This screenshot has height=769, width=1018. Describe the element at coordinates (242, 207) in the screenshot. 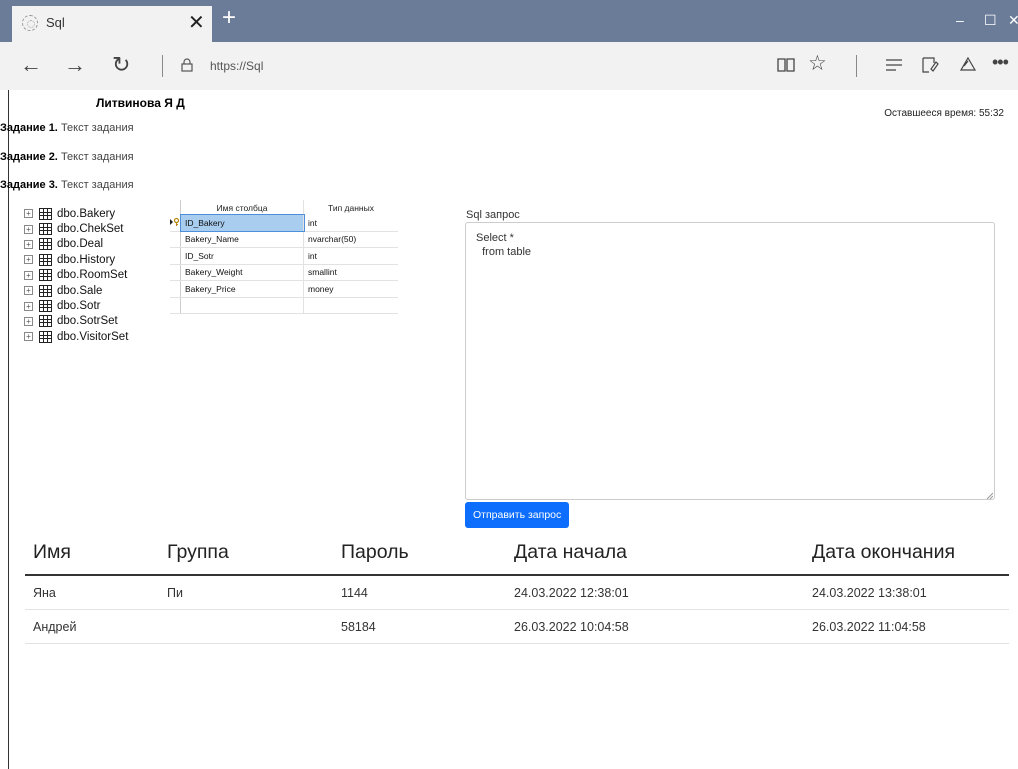

I see `column-name-header: Имя столбца` at that location.